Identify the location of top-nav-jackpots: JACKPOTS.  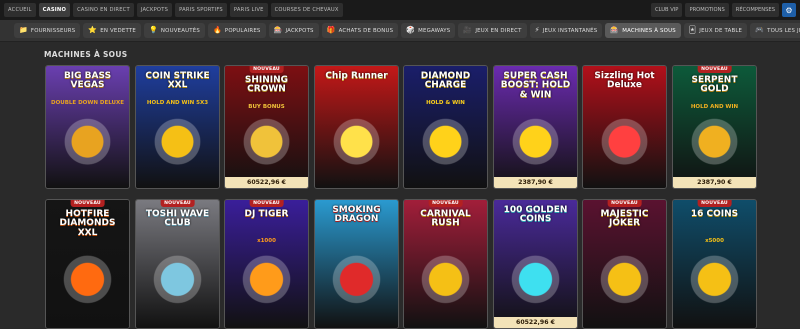
(154, 10).